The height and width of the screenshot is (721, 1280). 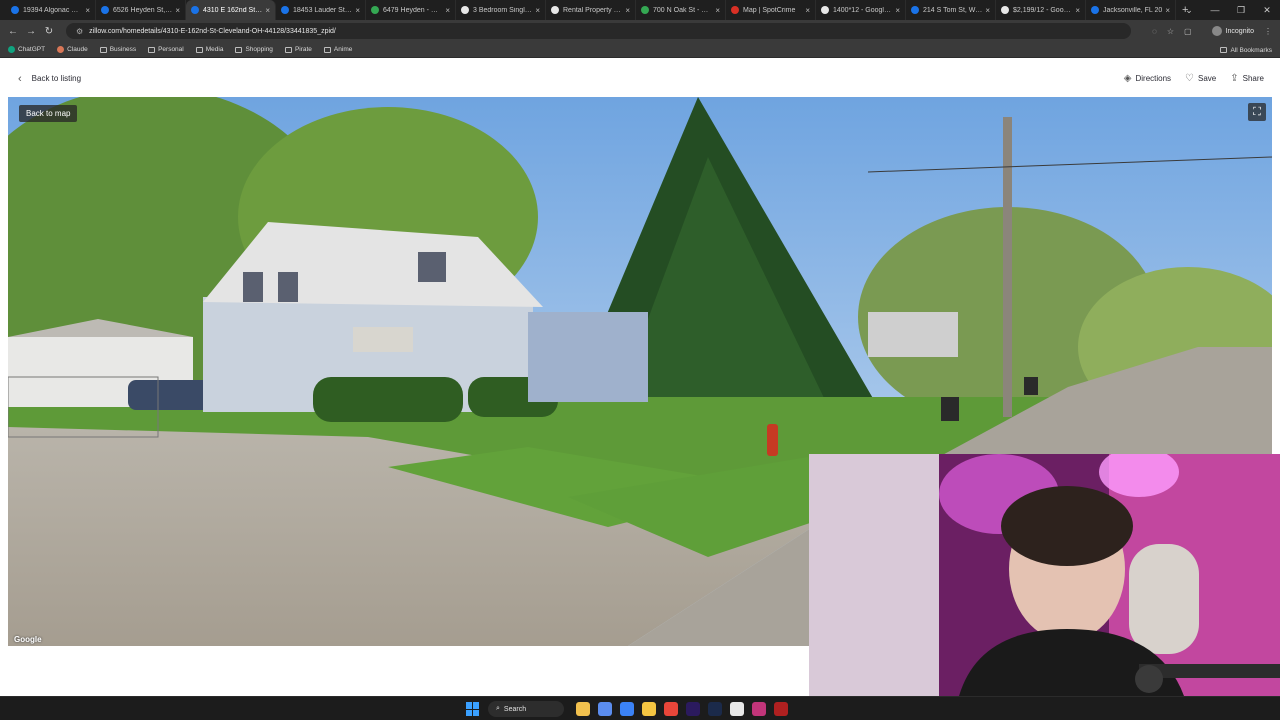 I want to click on directions-label: Directions, so click(x=1153, y=78).